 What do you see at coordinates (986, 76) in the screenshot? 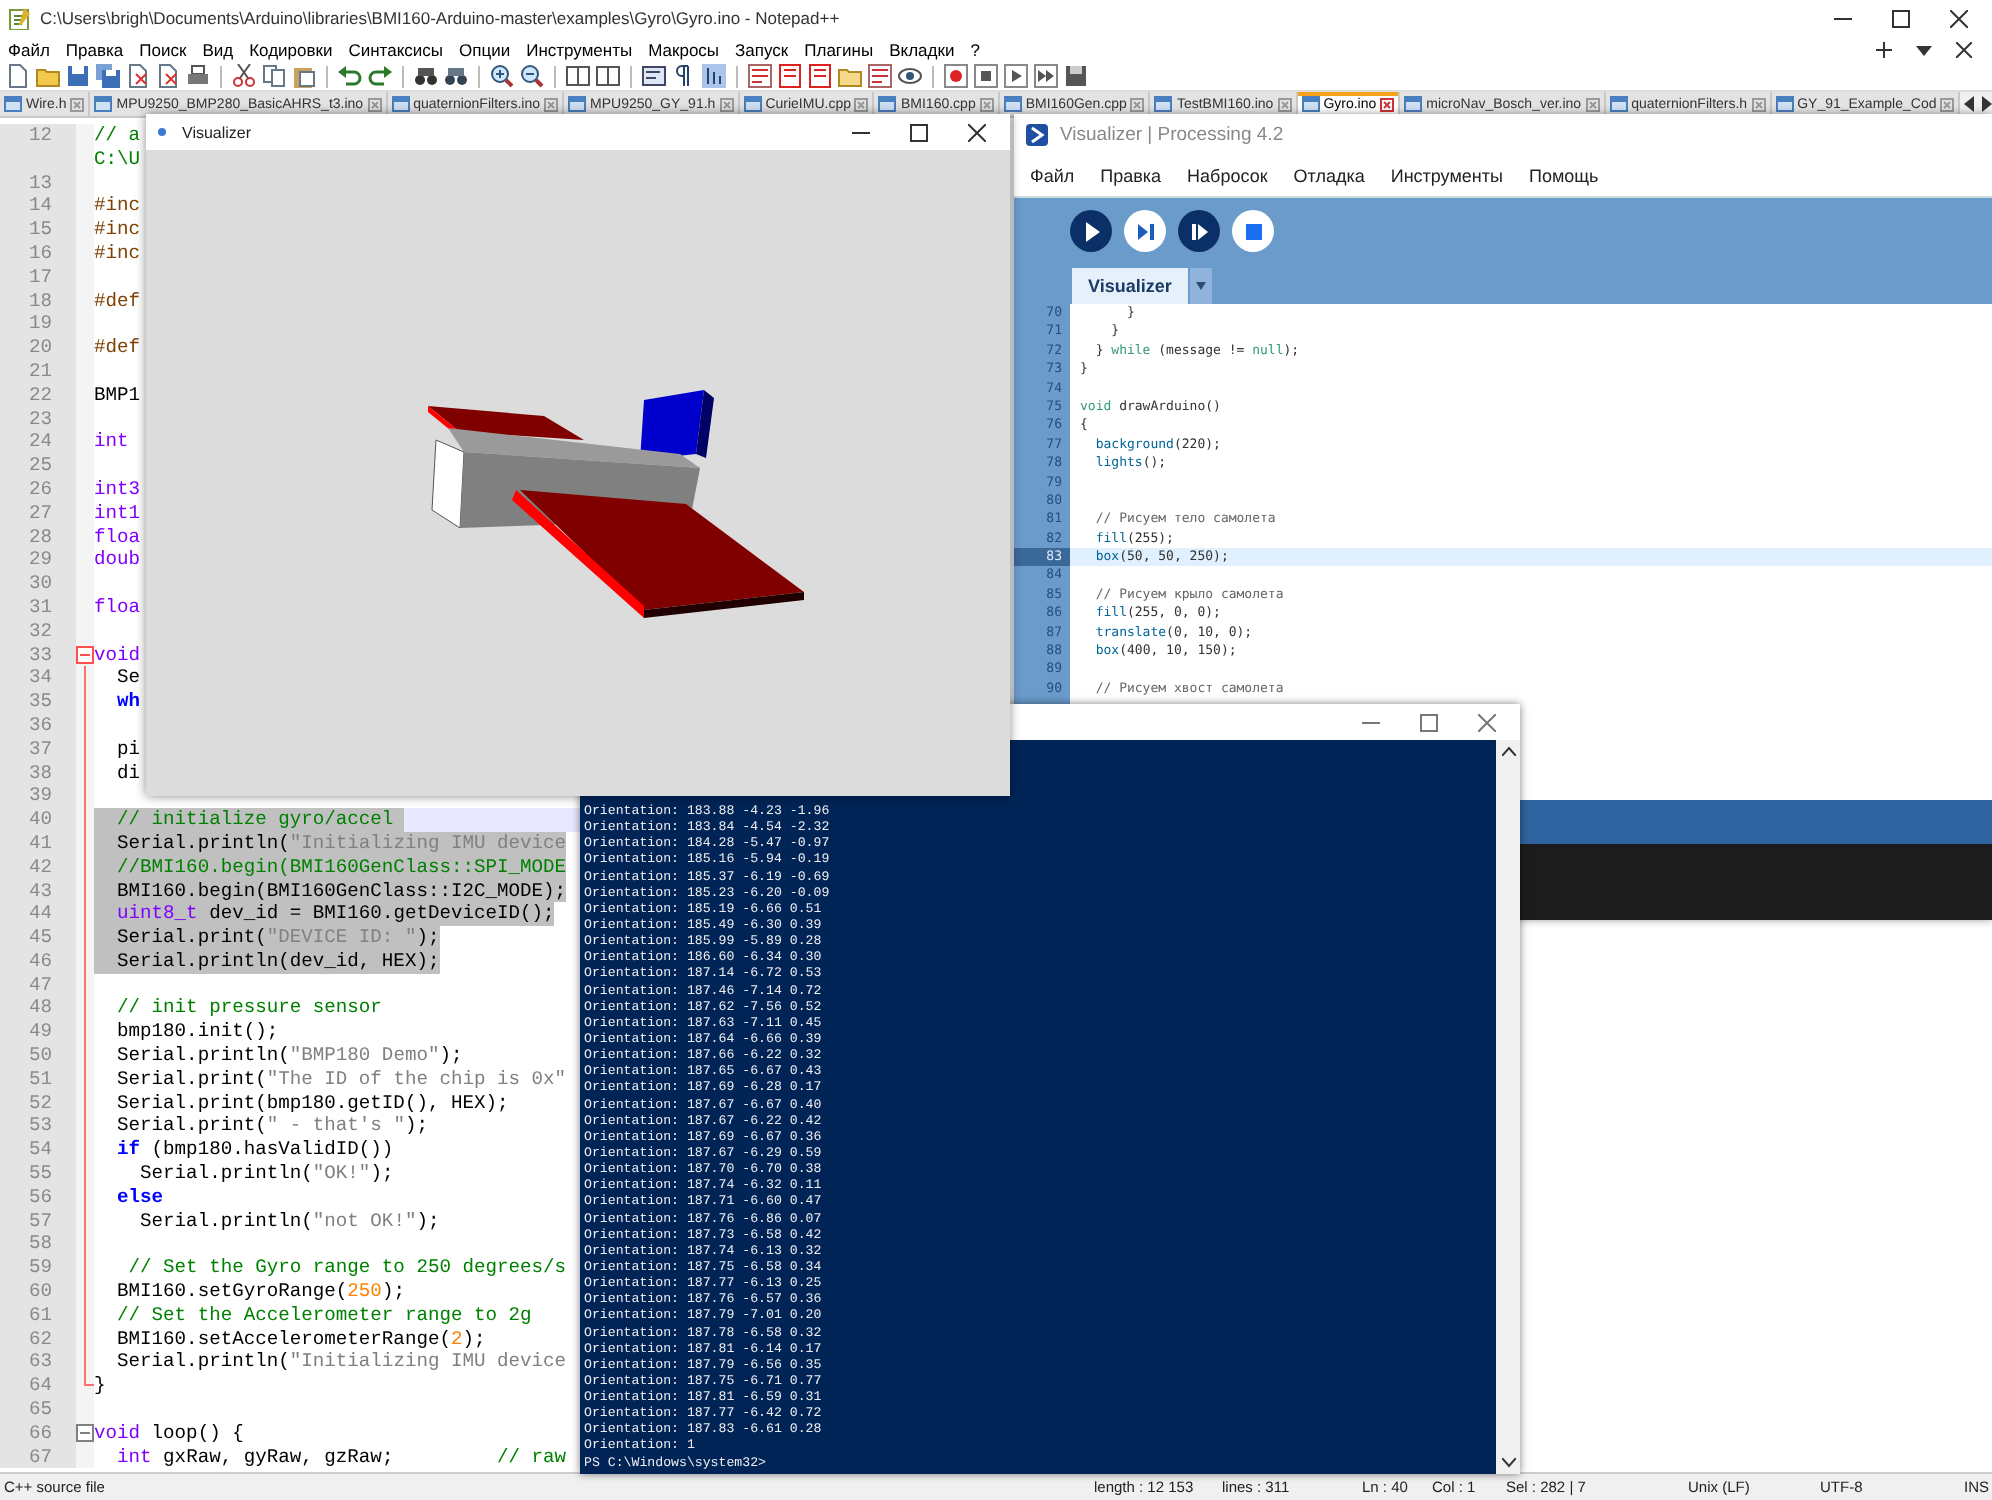
I see `stop-icon` at bounding box center [986, 76].